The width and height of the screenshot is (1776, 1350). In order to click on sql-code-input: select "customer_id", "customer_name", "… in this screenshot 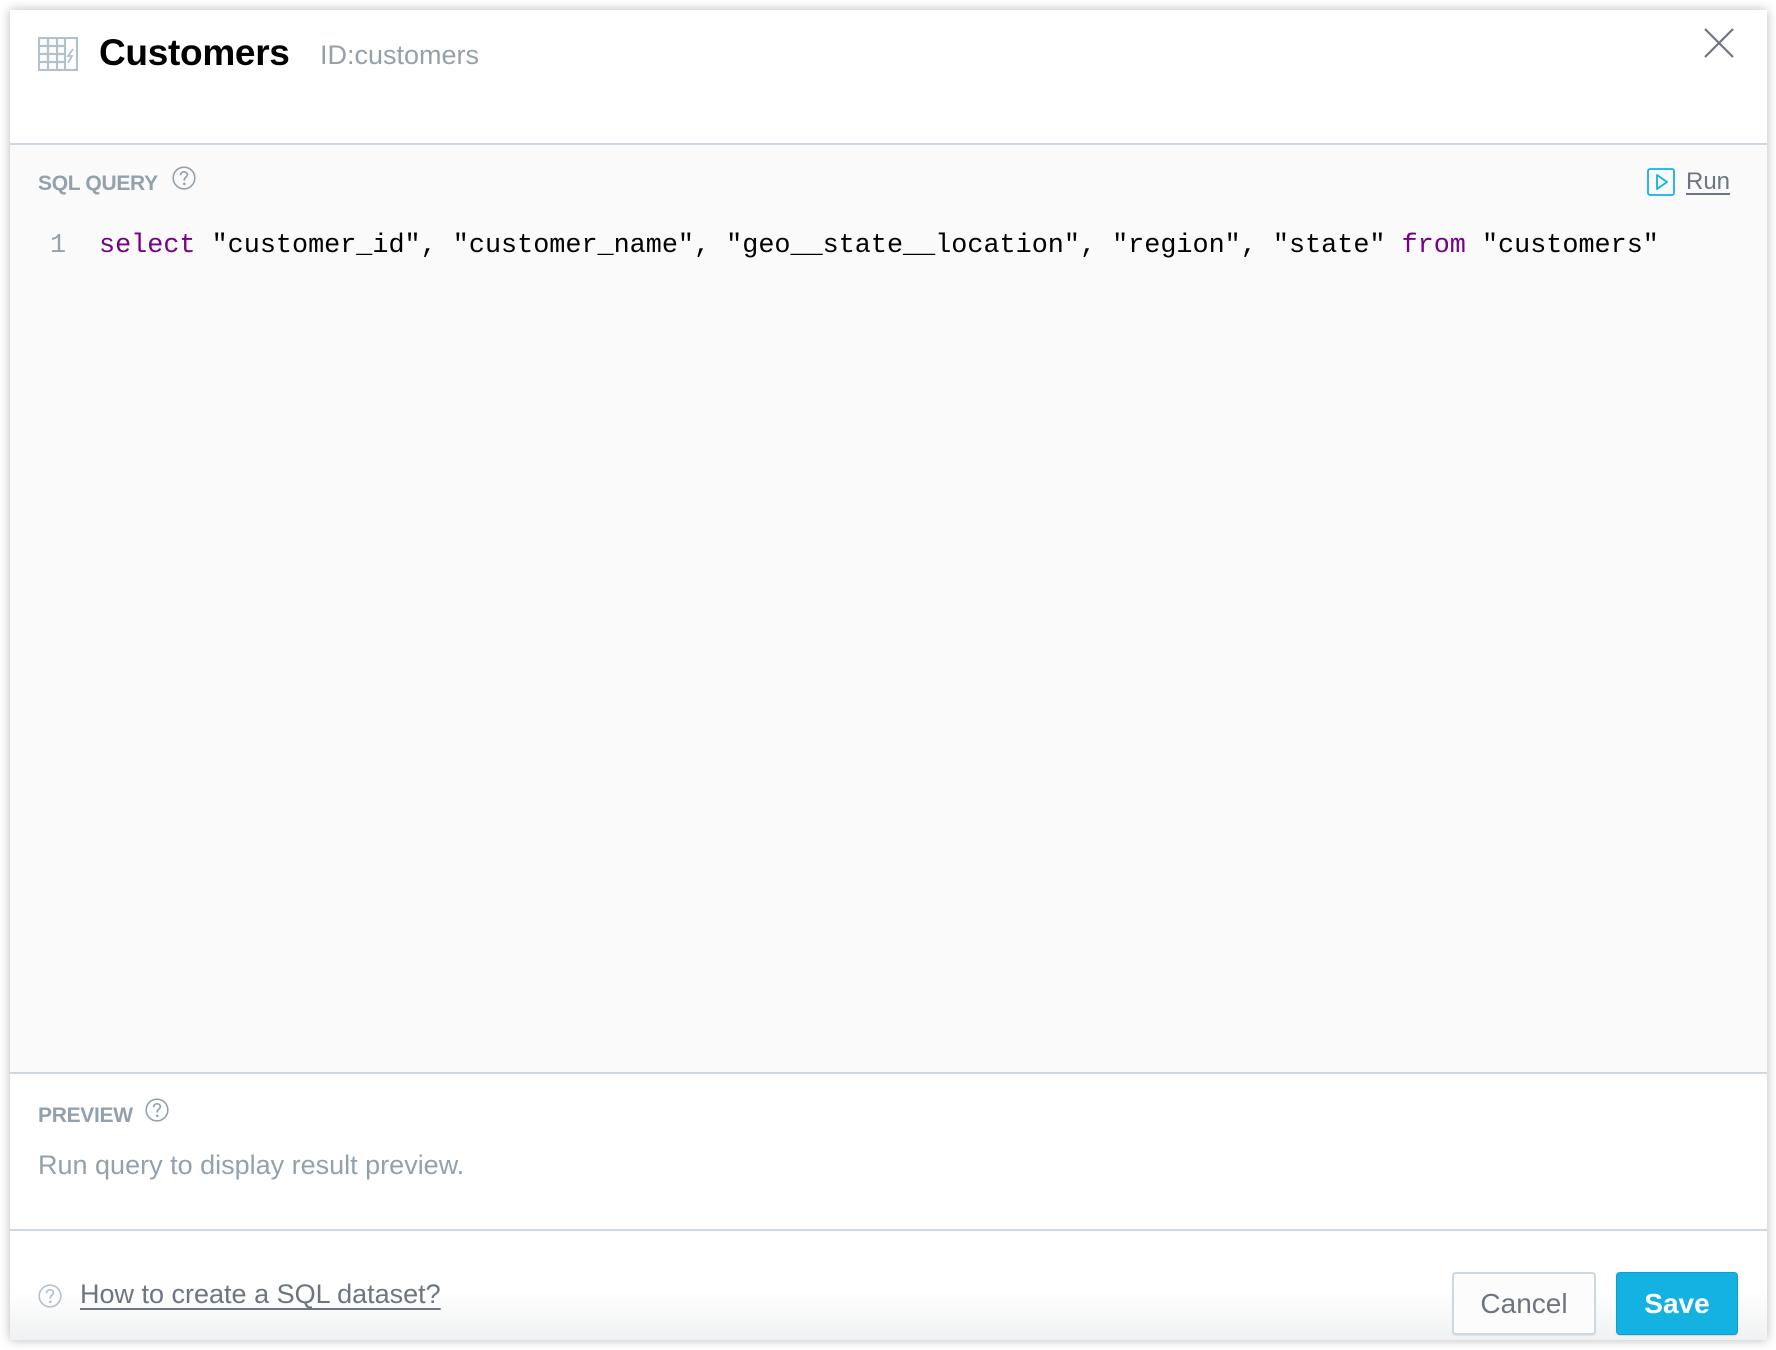, I will do `click(879, 246)`.